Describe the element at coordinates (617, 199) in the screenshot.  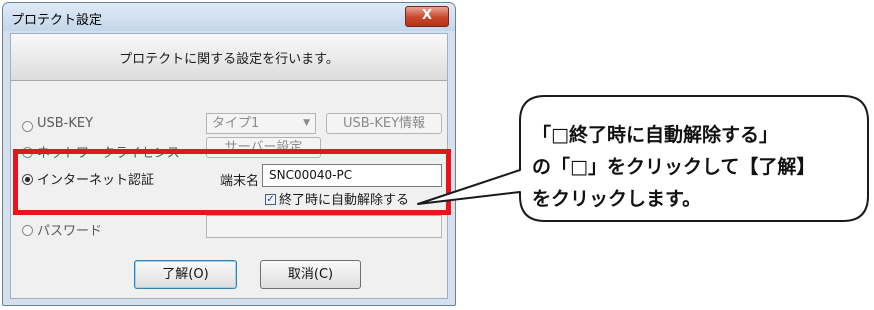
I see `callout-line-3: をクリックします。` at that location.